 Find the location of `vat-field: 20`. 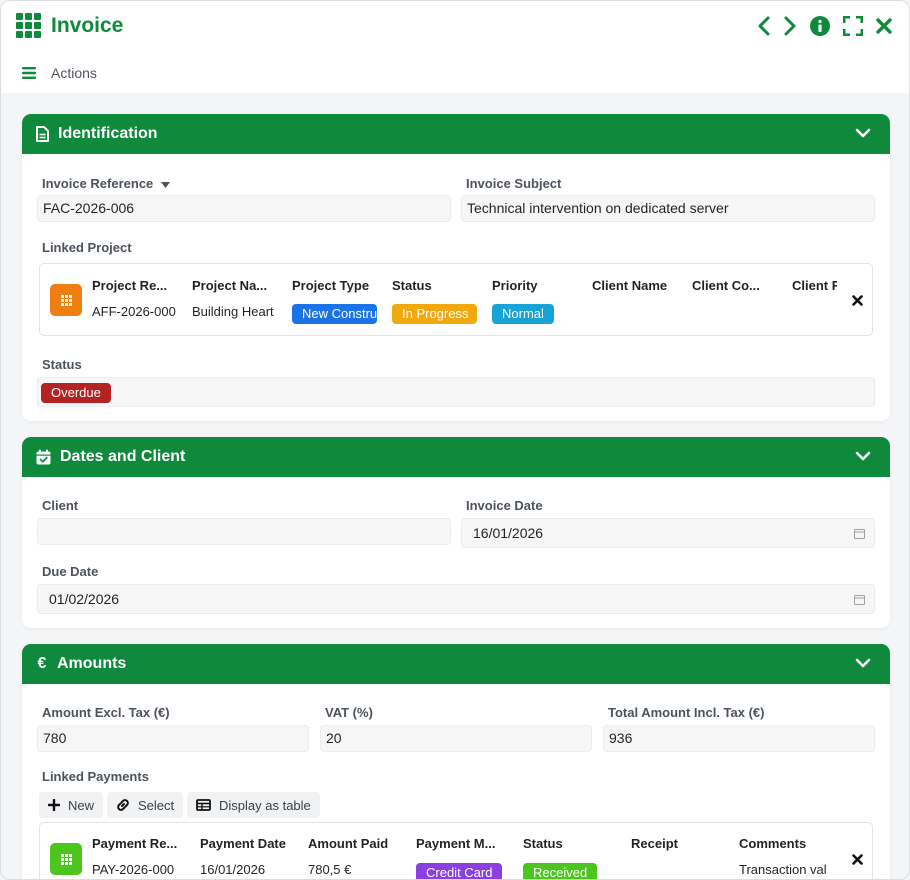

vat-field: 20 is located at coordinates (456, 738).